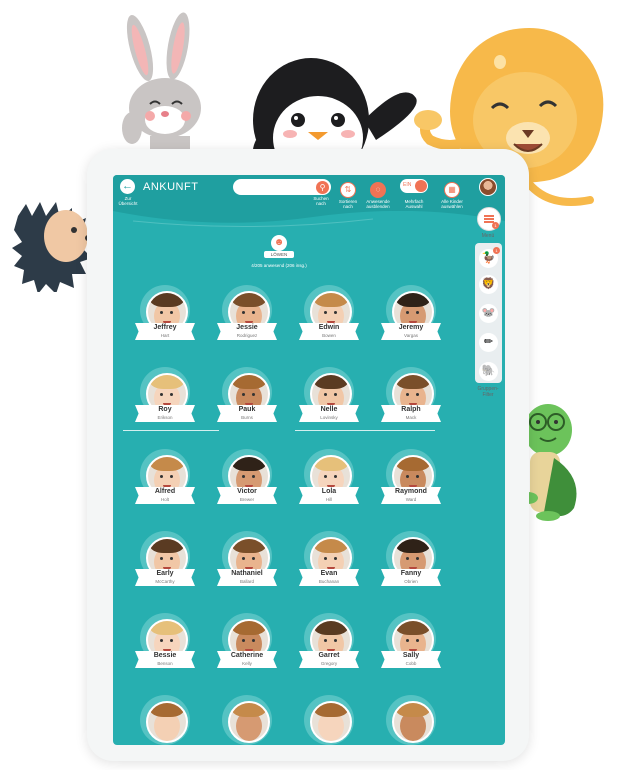 The image size is (632, 770). I want to click on child-first-name: Evan, so click(329, 573).